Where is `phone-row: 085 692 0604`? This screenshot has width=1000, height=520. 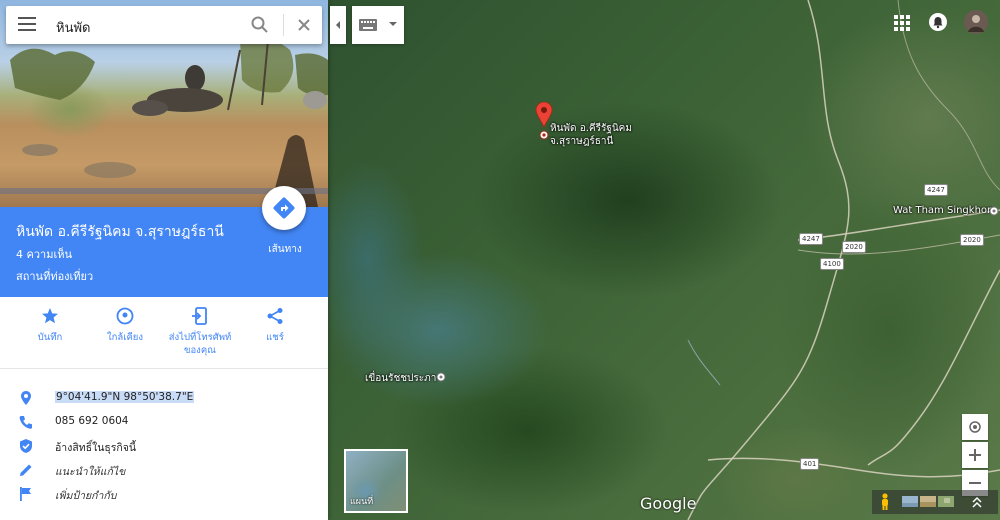
phone-row: 085 692 0604 is located at coordinates (164, 423).